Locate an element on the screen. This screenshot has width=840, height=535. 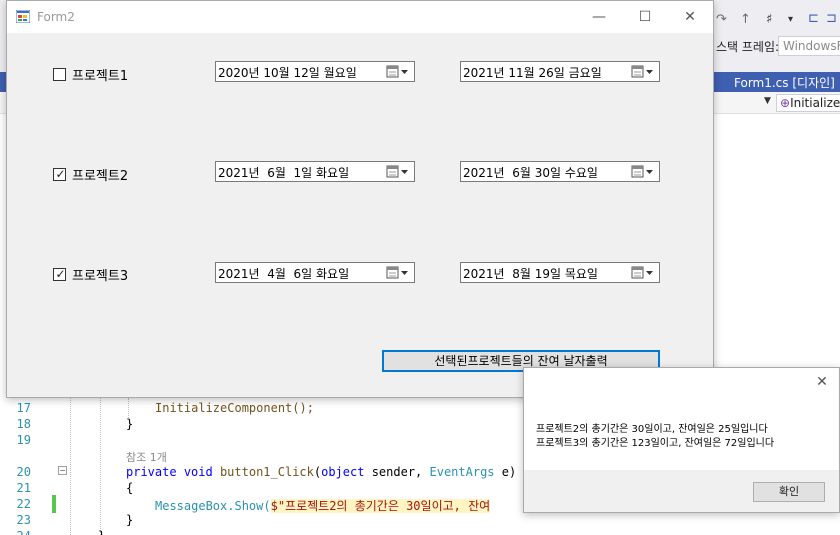
undo-icon: ↷ is located at coordinates (721, 19).